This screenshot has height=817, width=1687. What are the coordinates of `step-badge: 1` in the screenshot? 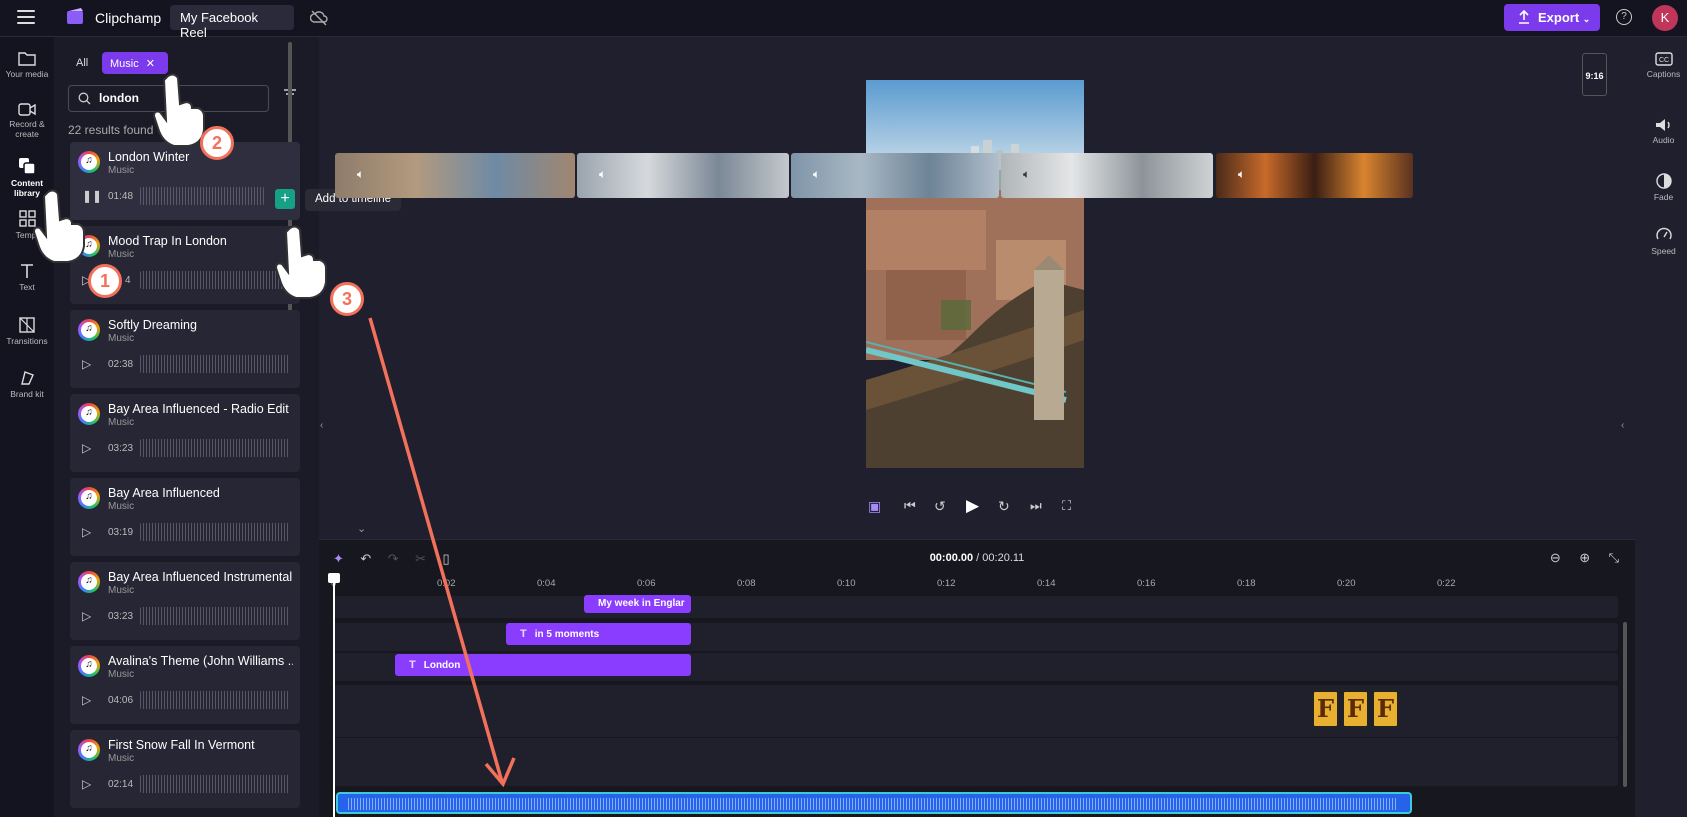 It's located at (105, 281).